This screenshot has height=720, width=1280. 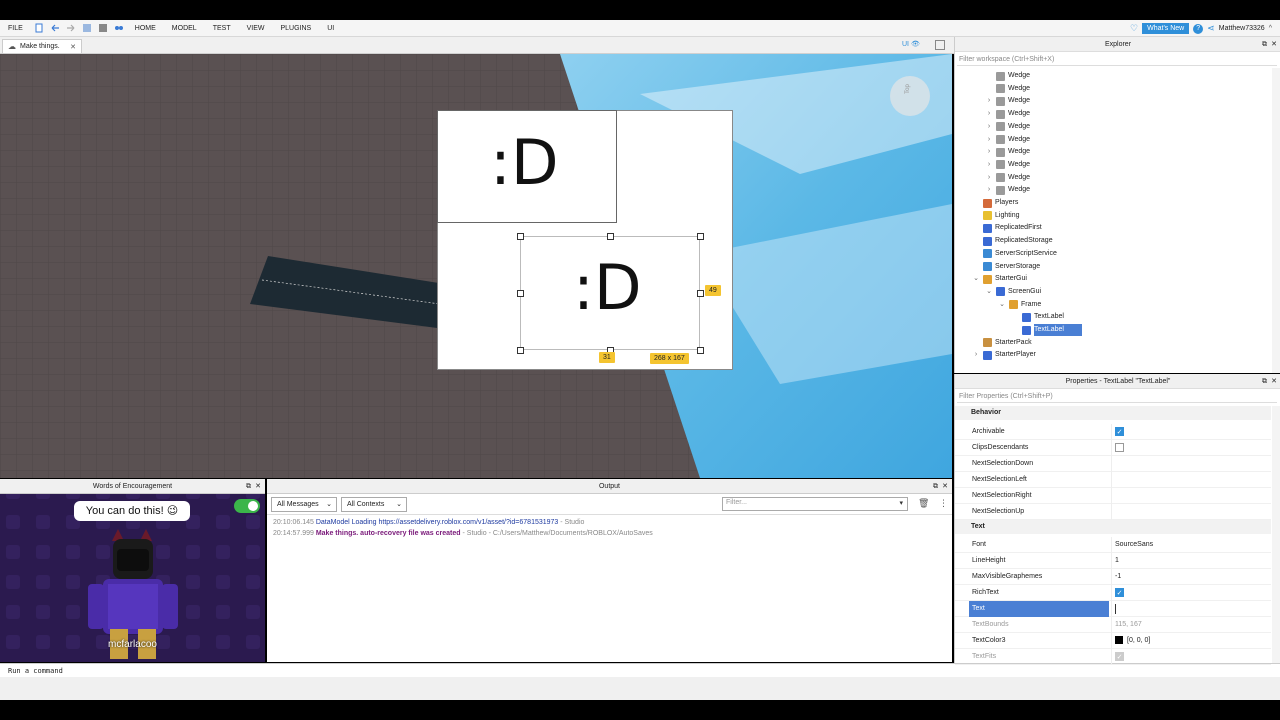 What do you see at coordinates (87, 28) in the screenshot?
I see `publish-icon` at bounding box center [87, 28].